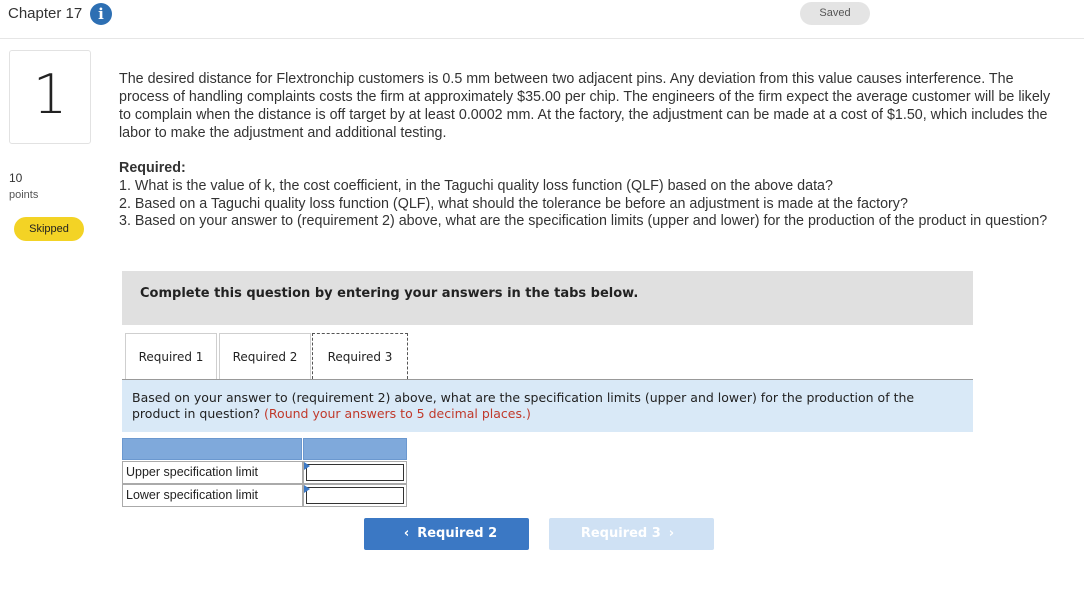  I want to click on lower-limit-field, so click(355, 495).